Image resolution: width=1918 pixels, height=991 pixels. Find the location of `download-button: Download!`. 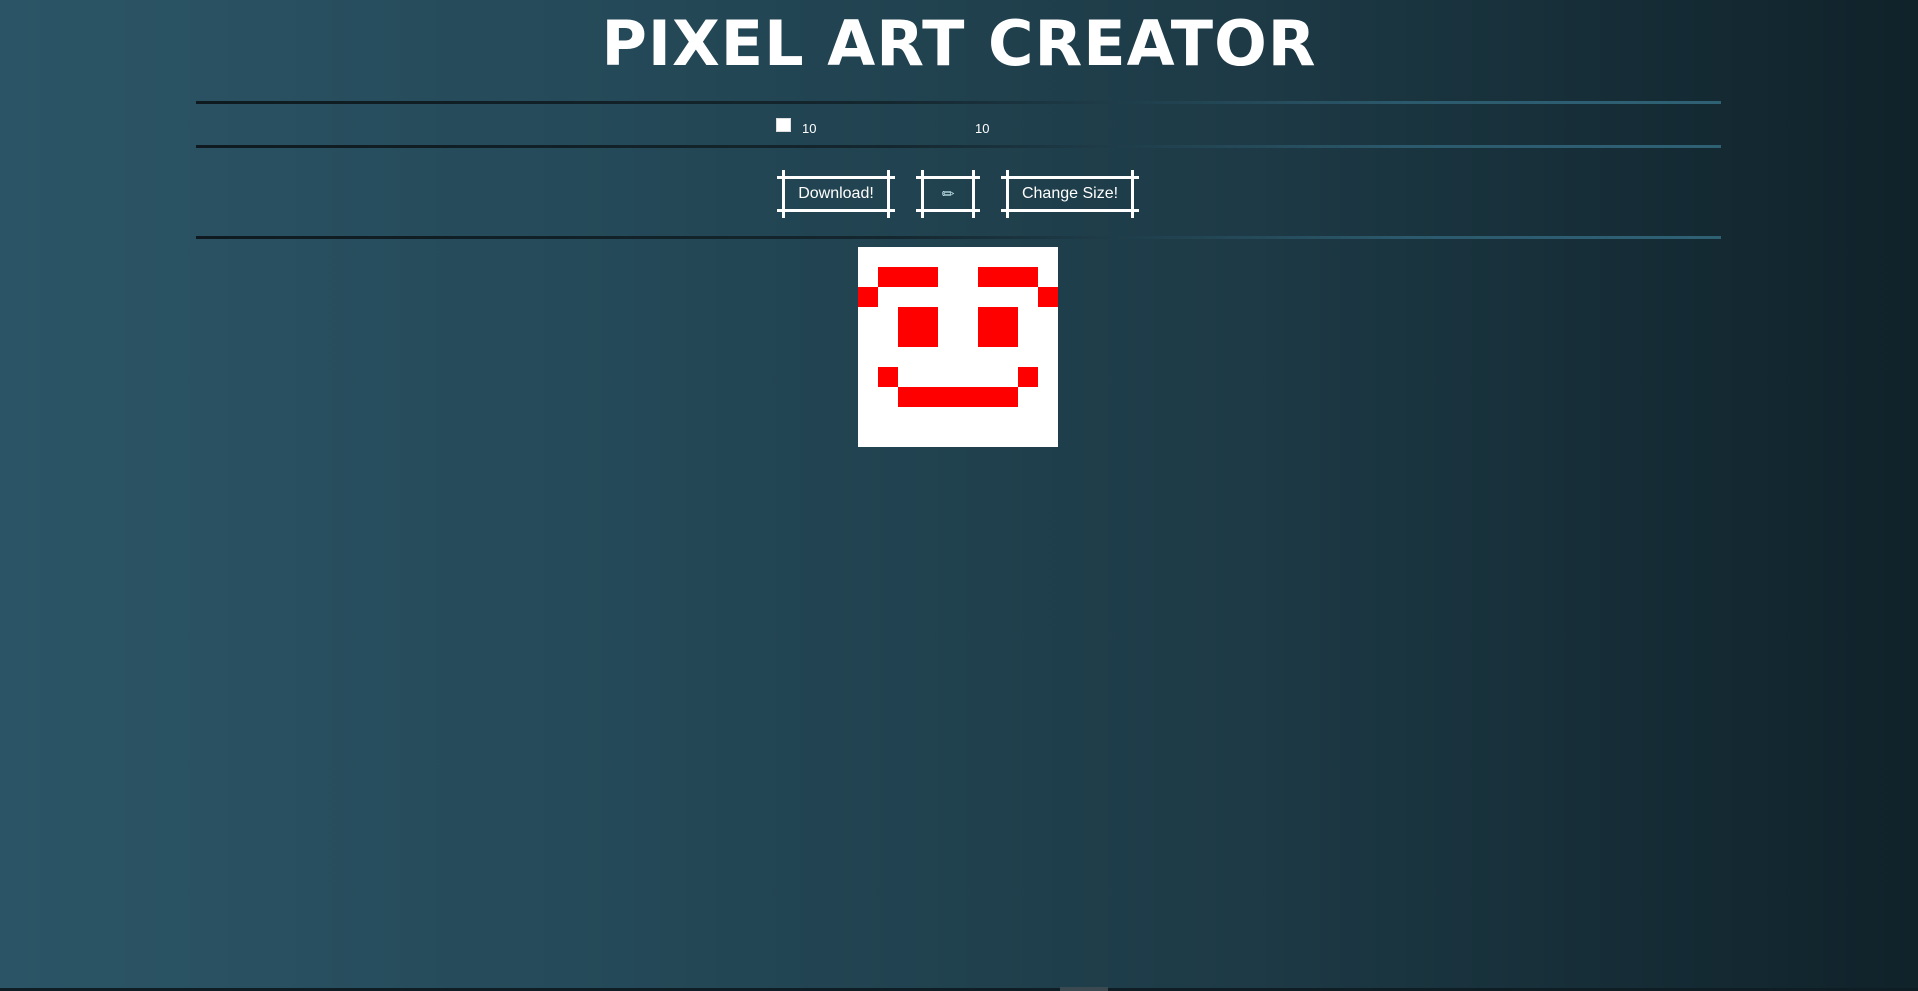

download-button: Download! is located at coordinates (836, 194).